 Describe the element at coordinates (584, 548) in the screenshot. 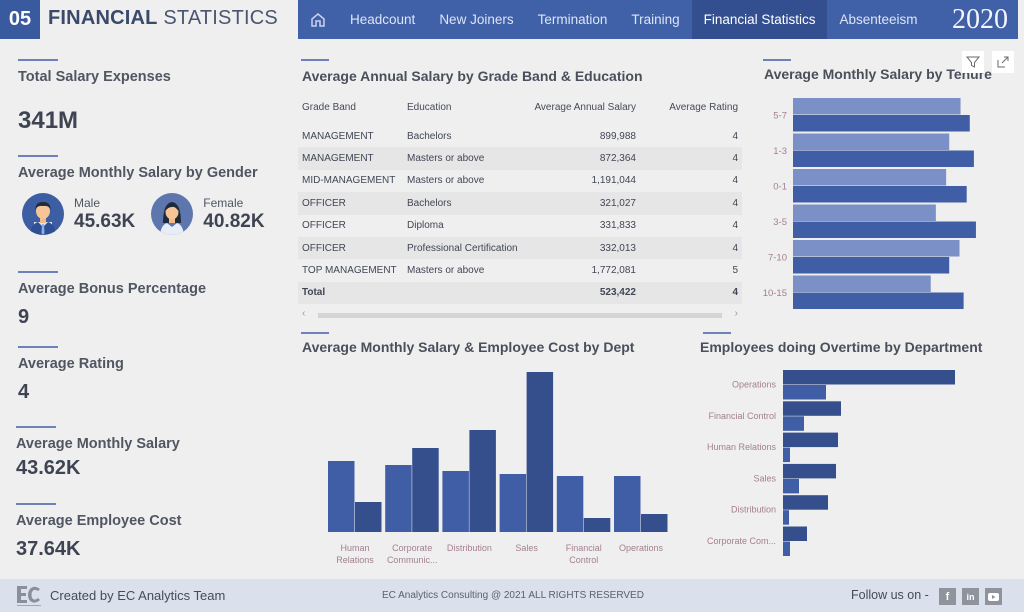

I see `axis-label-line: Financial` at that location.